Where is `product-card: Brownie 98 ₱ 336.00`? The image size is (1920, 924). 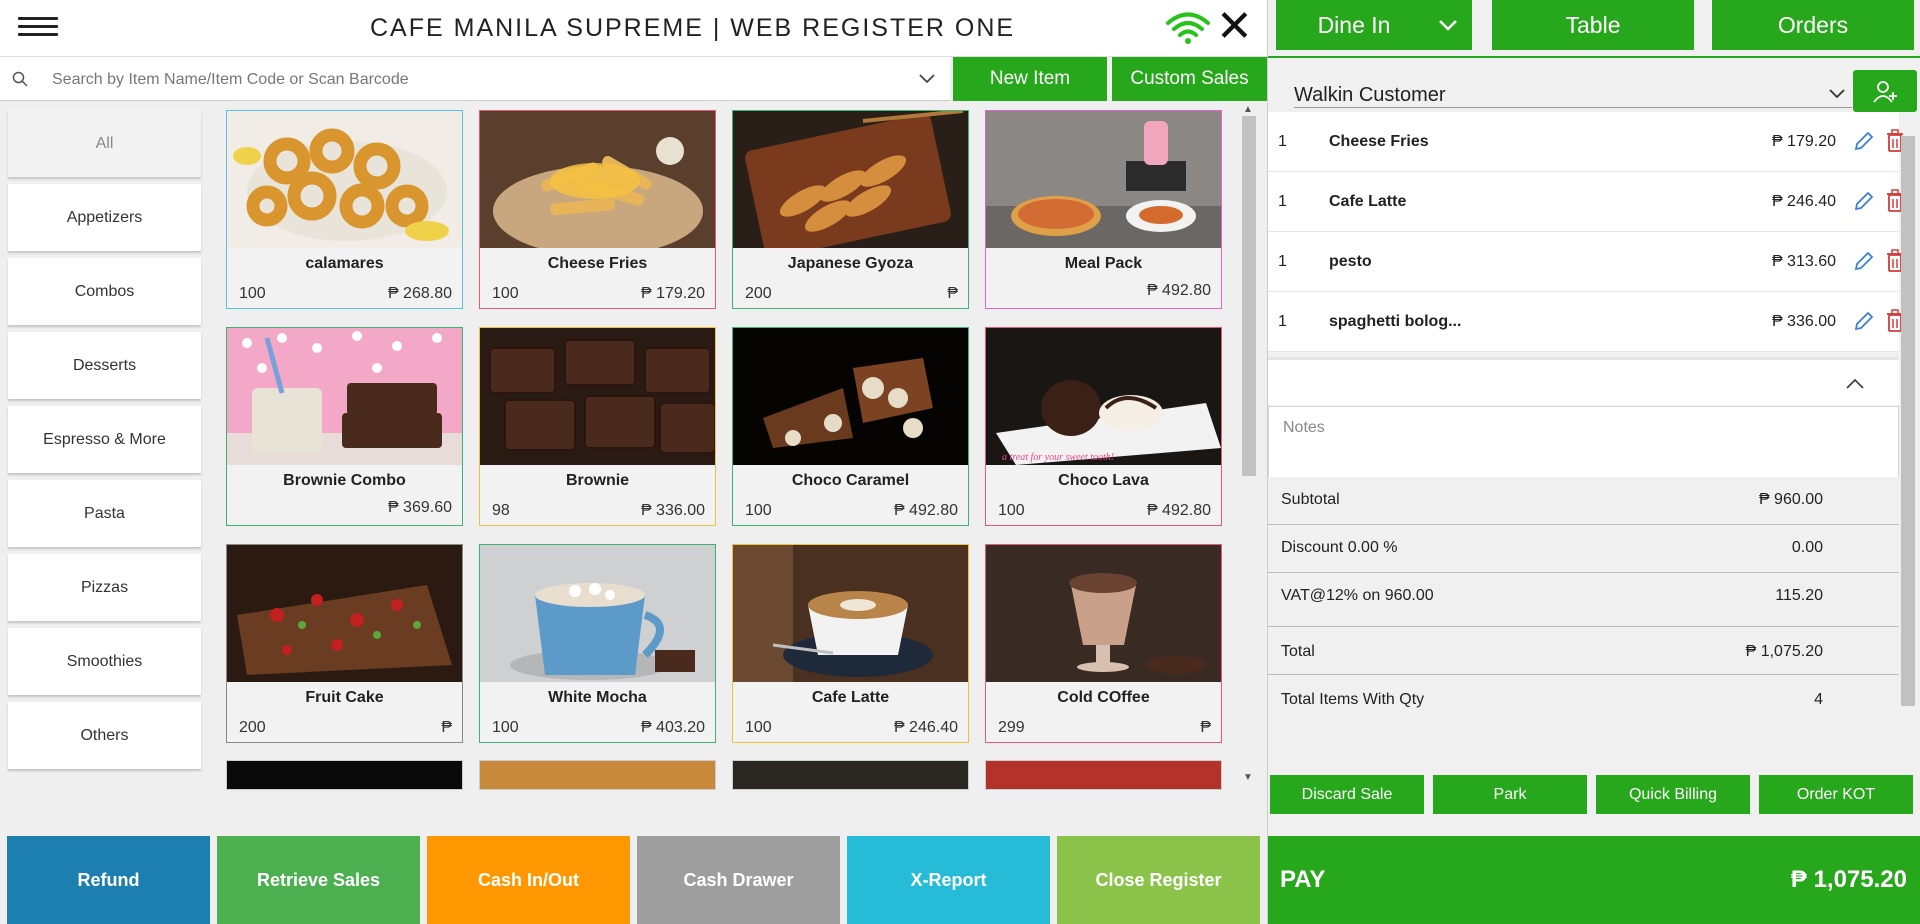
product-card: Brownie 98 ₱ 336.00 is located at coordinates (597, 426).